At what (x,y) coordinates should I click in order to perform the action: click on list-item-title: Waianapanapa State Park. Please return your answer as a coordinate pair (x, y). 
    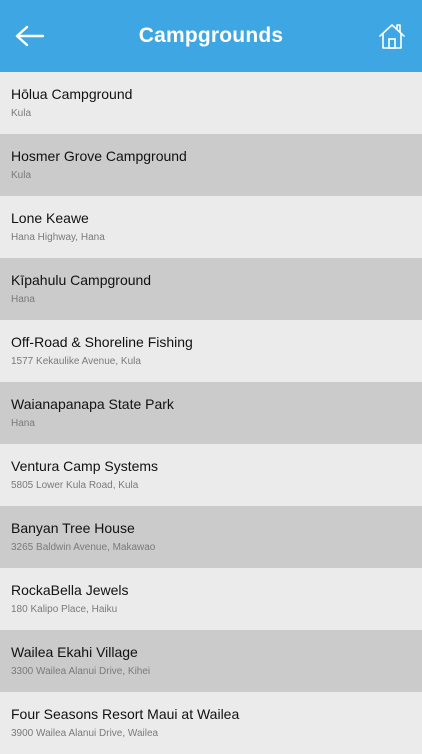
    Looking at the image, I should click on (92, 404).